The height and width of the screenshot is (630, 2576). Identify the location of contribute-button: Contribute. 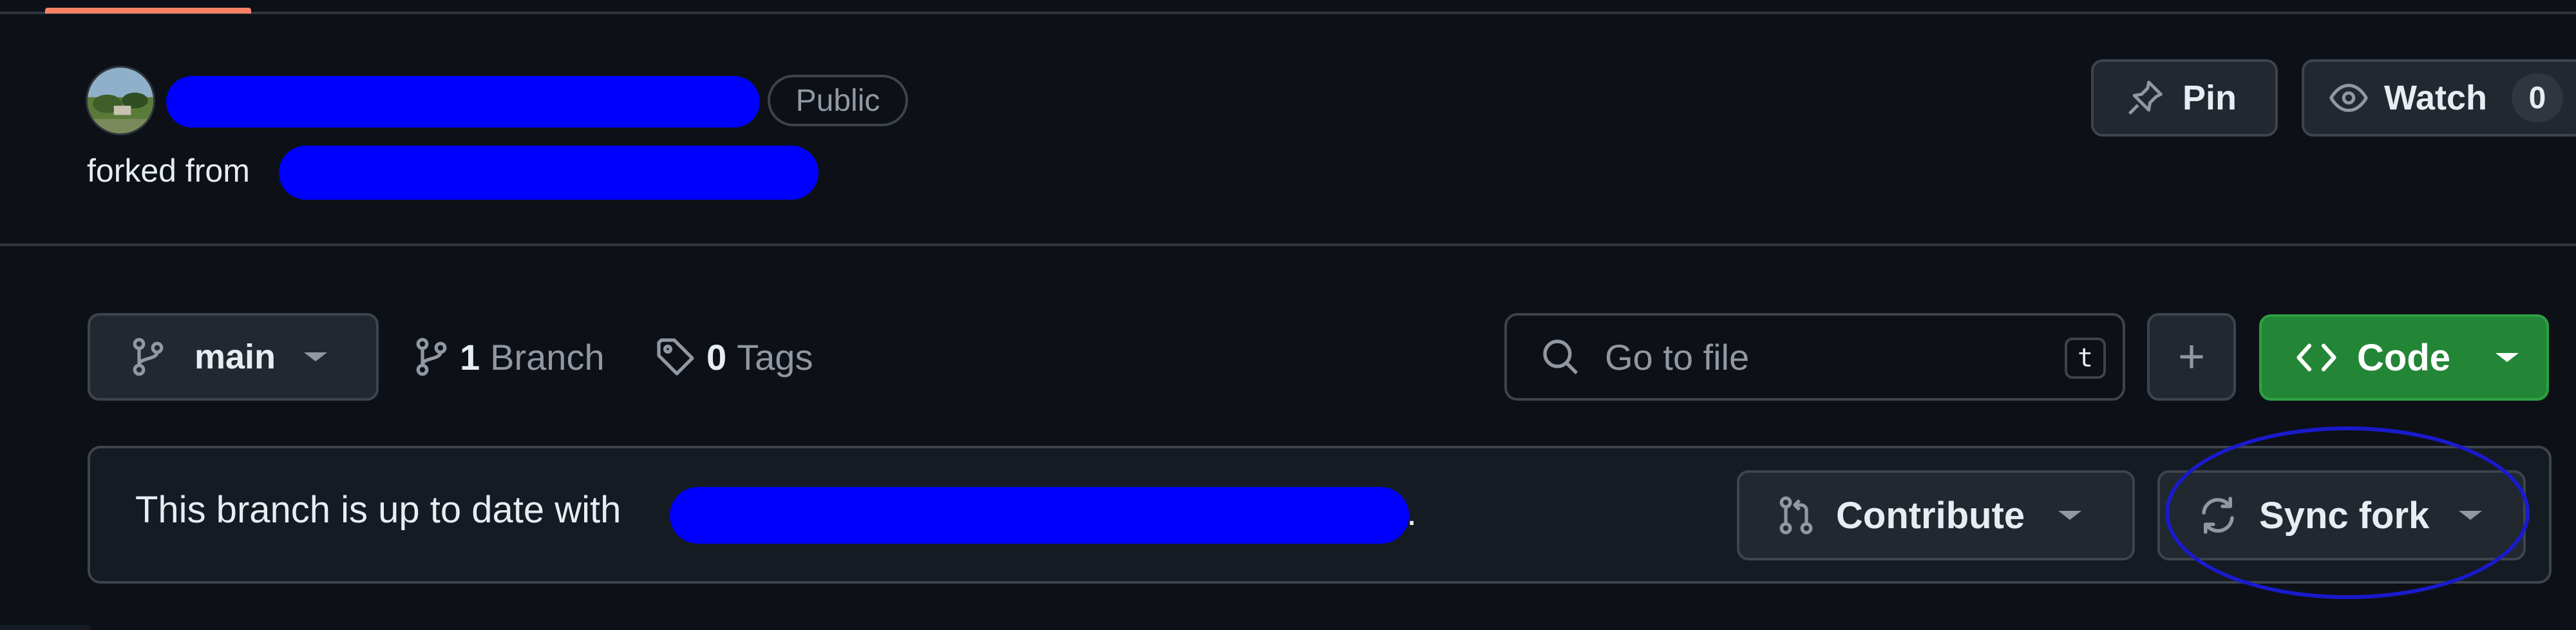
(1936, 515).